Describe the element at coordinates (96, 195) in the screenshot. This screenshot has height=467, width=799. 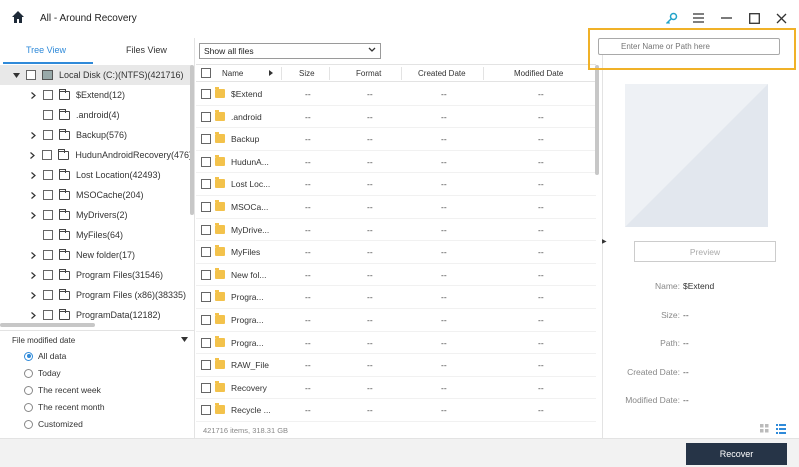
I see `tree-item: MSOCache(204)` at that location.